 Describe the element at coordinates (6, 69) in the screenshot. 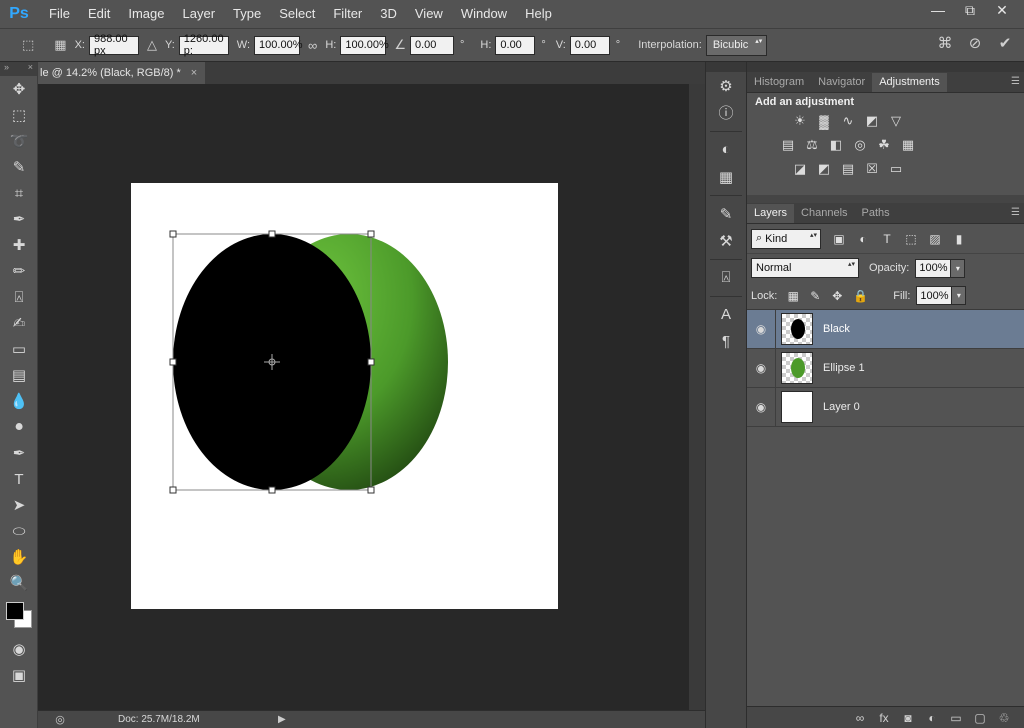

I see `collapse-icon: »` at that location.